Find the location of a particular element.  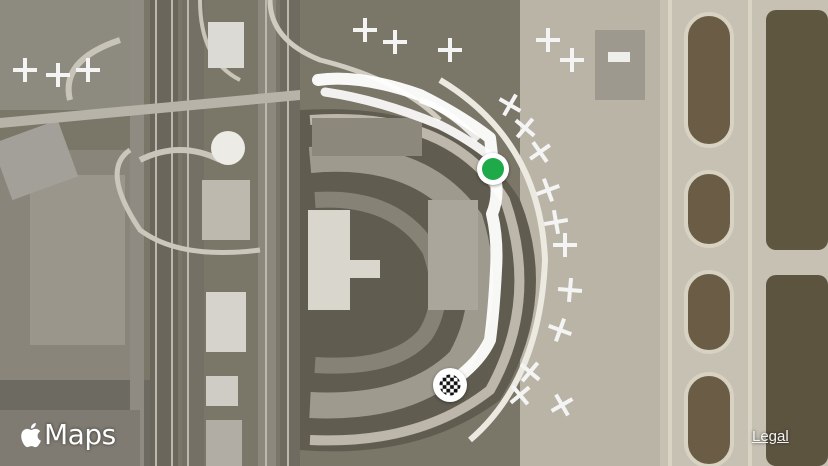

maps-brand-label: Maps is located at coordinates (80, 434).